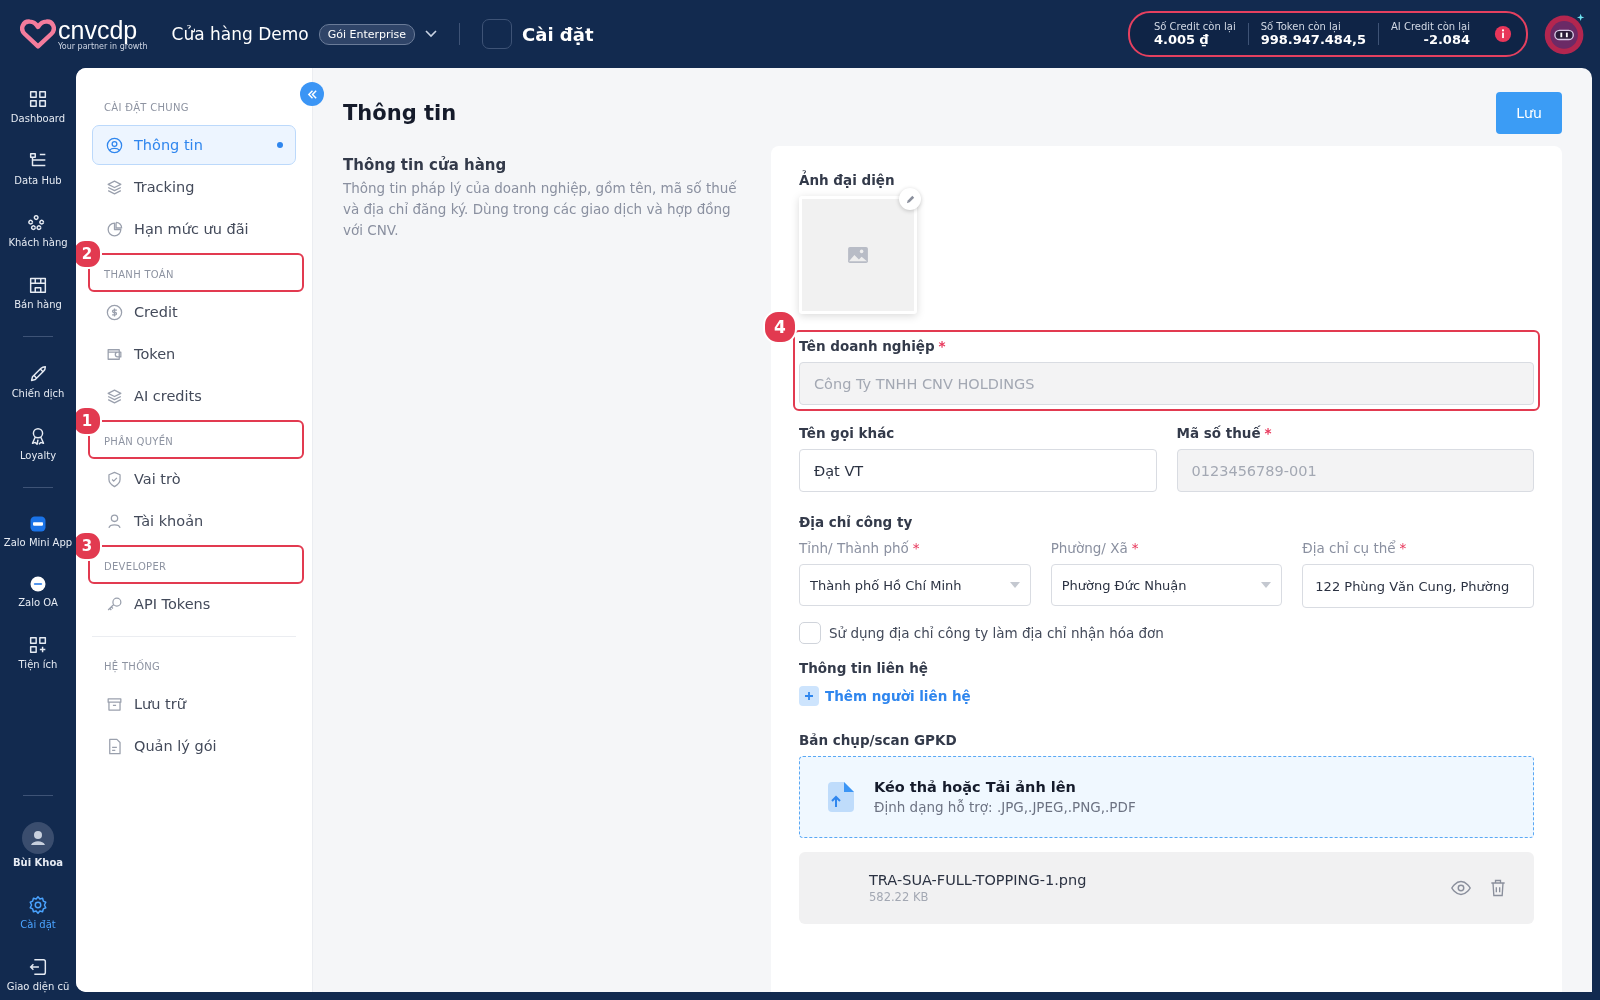 The width and height of the screenshot is (1600, 1000). What do you see at coordinates (280, 145) in the screenshot?
I see `active-dot` at bounding box center [280, 145].